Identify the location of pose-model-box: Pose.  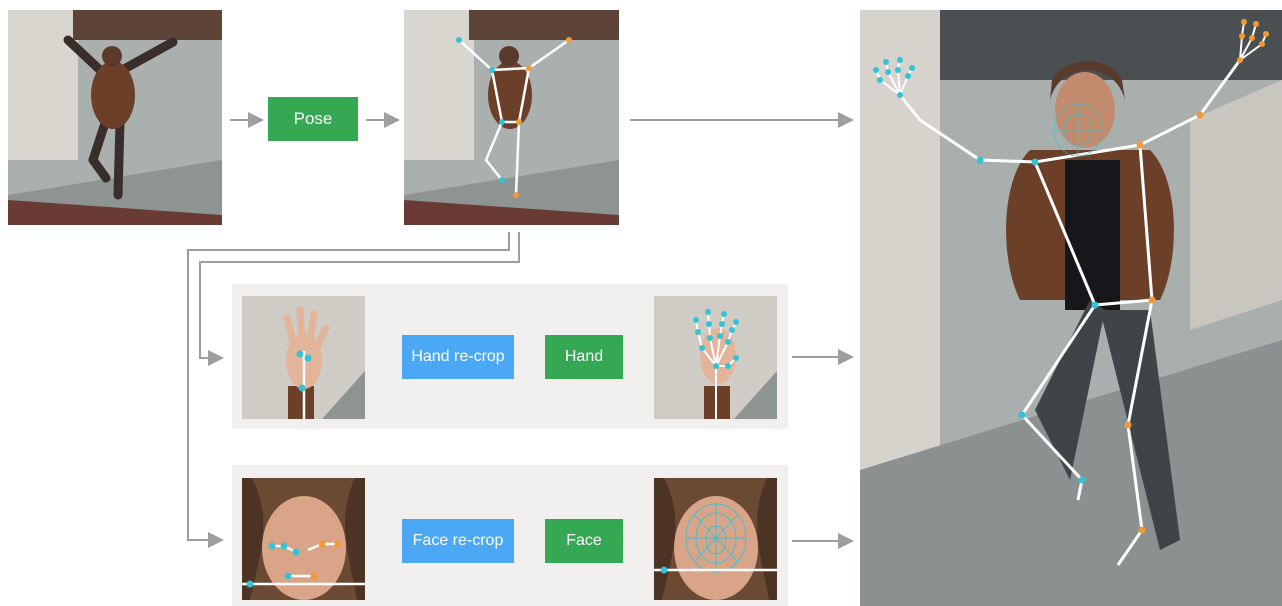
(313, 119).